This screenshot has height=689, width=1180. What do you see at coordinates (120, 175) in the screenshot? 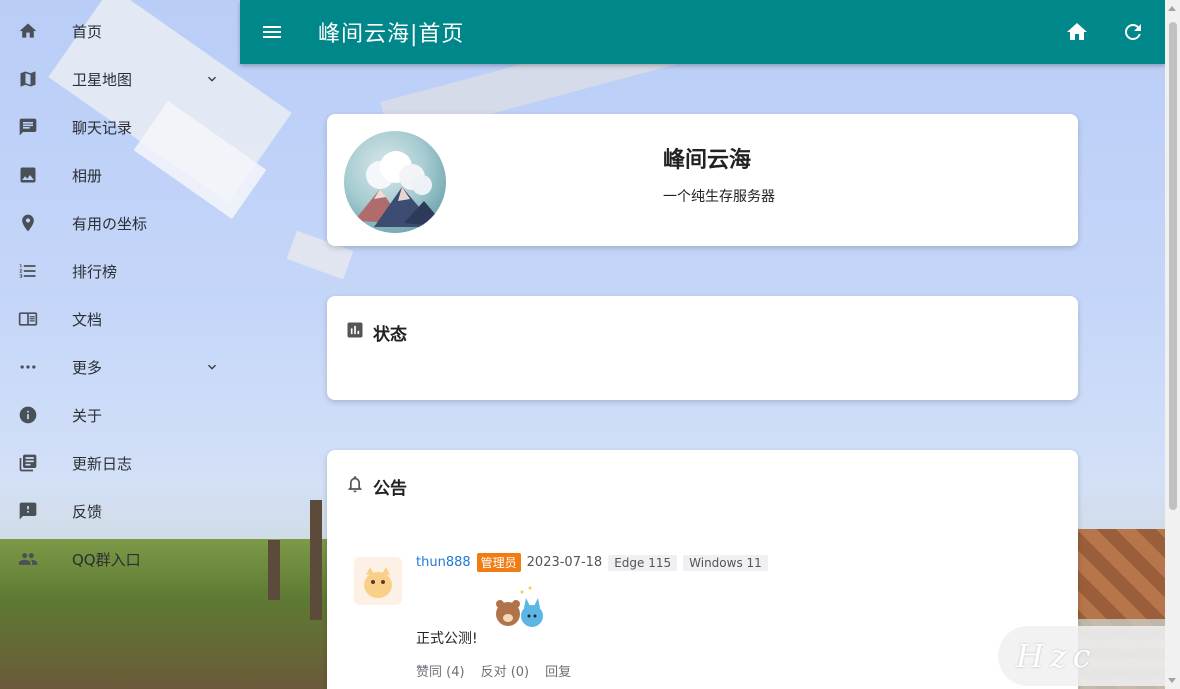
I see `sidebar-item-album: 相册` at bounding box center [120, 175].